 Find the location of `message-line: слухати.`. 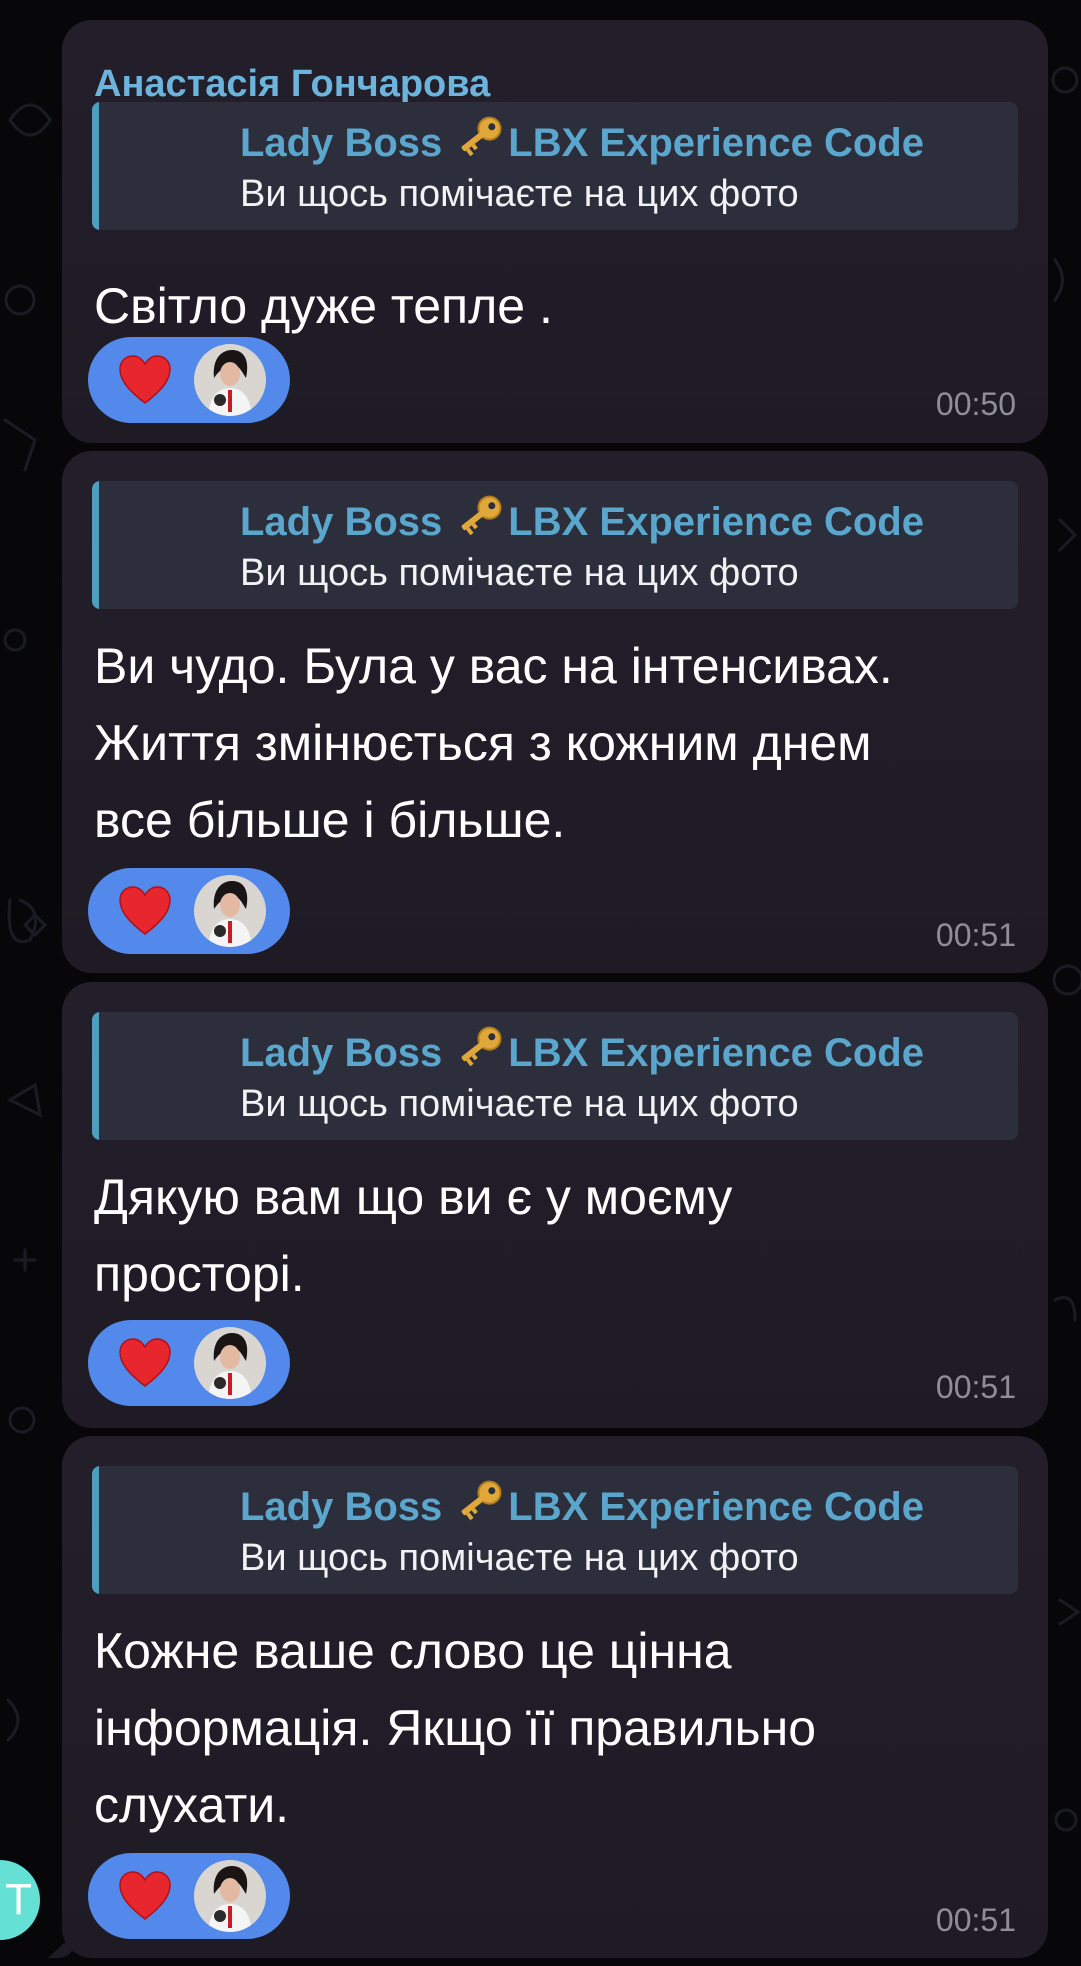

message-line: слухати. is located at coordinates (192, 1805).